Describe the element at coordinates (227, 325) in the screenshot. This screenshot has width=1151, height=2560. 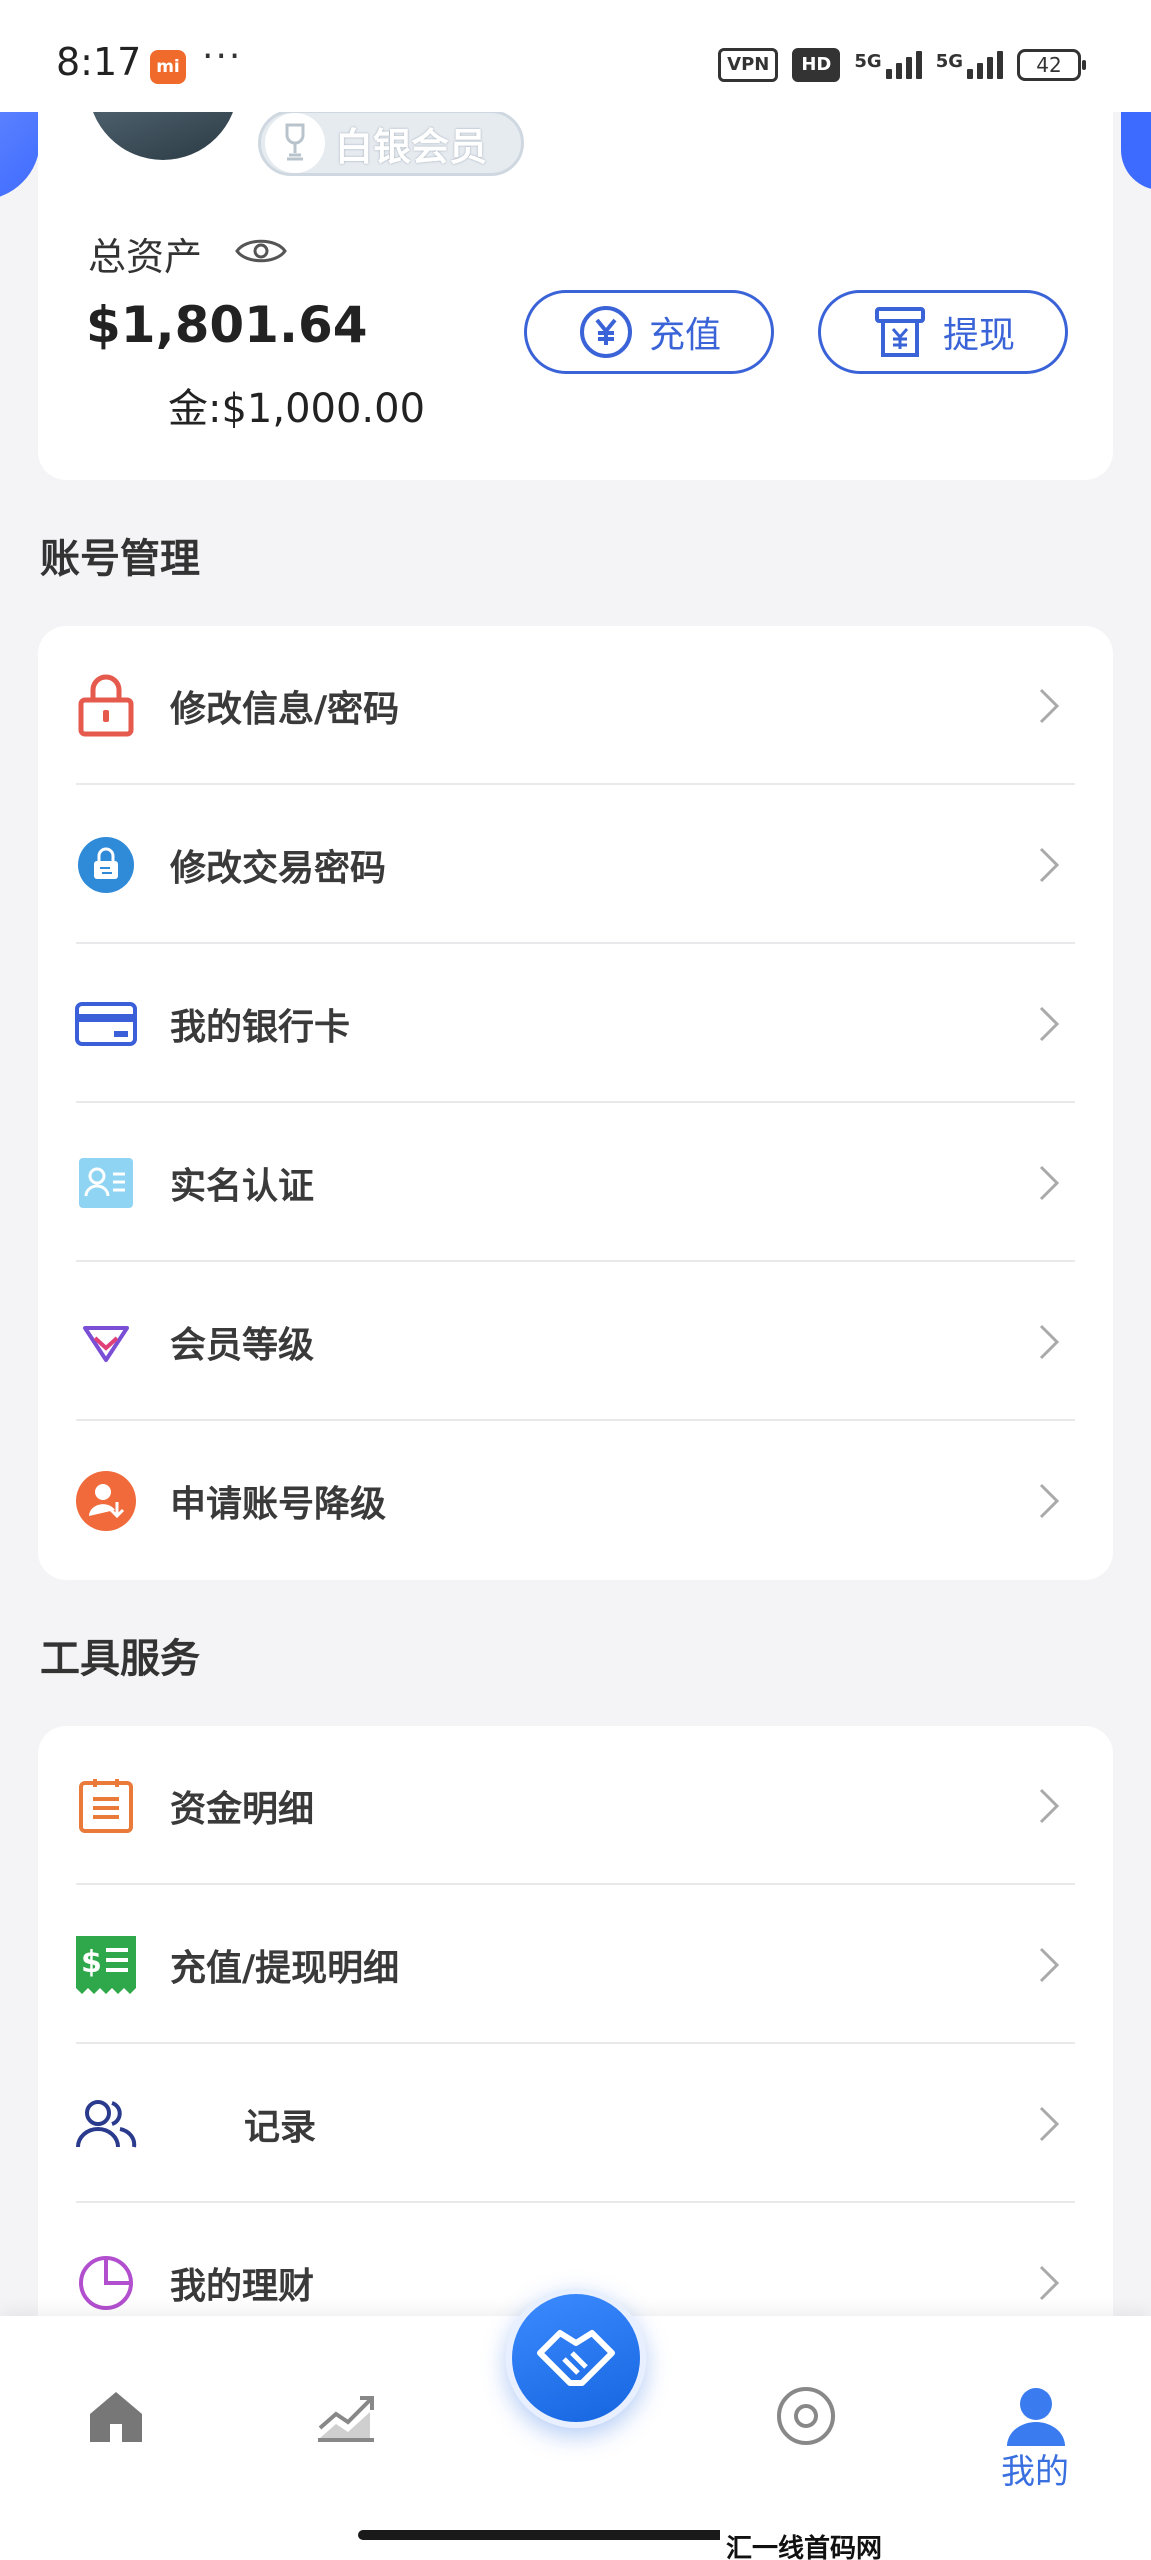
I see `total-assets-value: $1,801.64` at that location.